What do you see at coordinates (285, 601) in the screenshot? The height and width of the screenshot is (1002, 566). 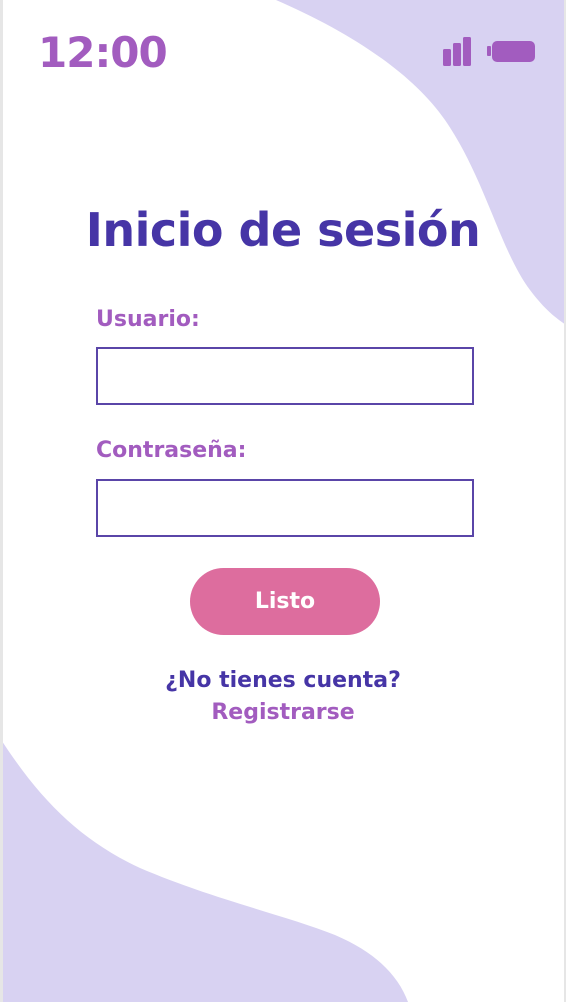 I see `submit-button: Listo` at bounding box center [285, 601].